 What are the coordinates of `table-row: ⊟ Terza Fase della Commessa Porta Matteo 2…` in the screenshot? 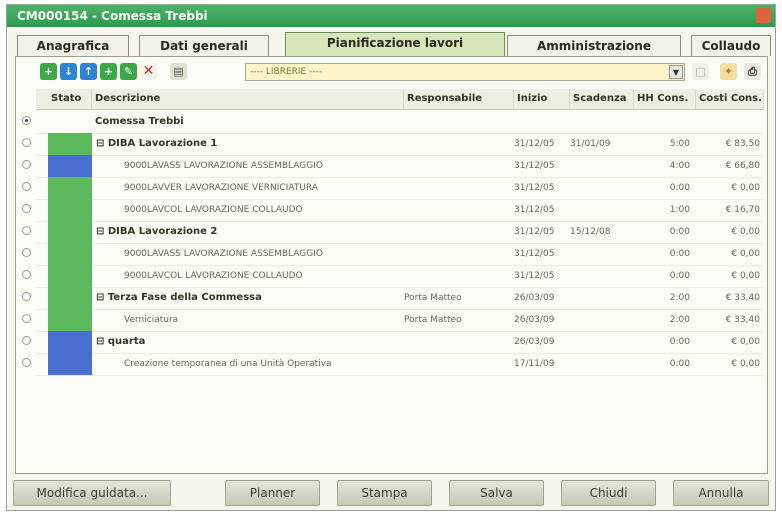 It's located at (393, 298).